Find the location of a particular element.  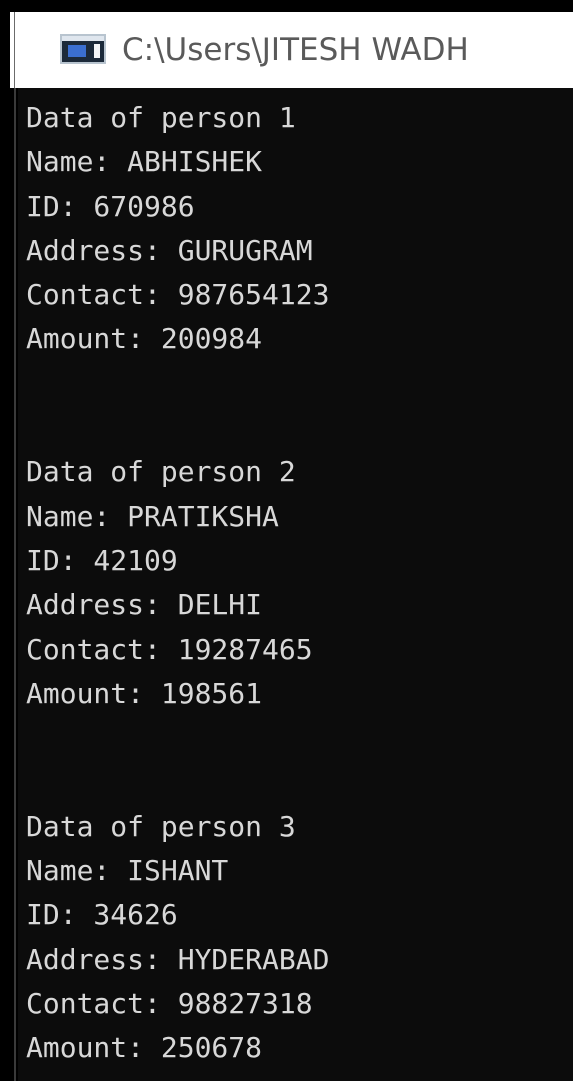

icon-blue-block is located at coordinates (77, 51).